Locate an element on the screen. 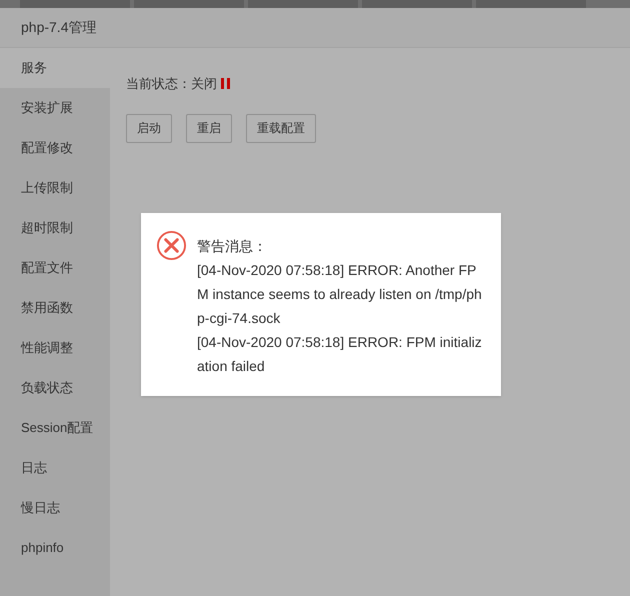 Image resolution: width=630 pixels, height=596 pixels. alert-title: 警告消息： is located at coordinates (232, 246).